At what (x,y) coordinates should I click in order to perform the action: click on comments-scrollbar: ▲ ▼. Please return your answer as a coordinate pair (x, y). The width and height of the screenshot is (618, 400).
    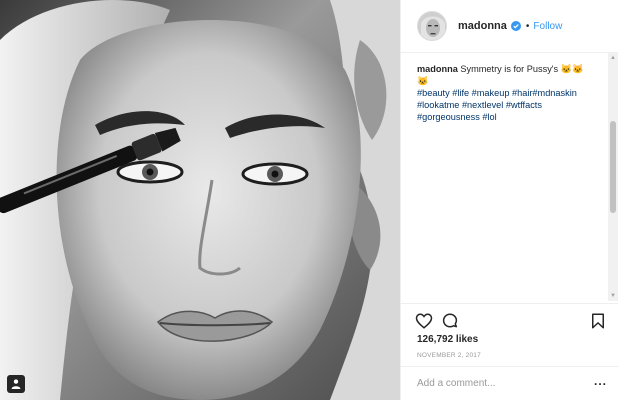
    Looking at the image, I should click on (613, 177).